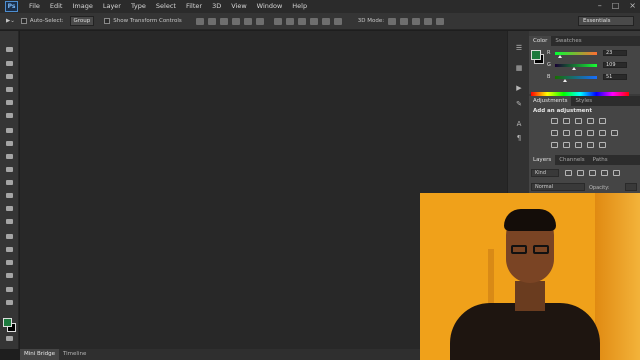 Image resolution: width=640 pixels, height=360 pixels. Describe the element at coordinates (614, 133) in the screenshot. I see `color-lookup-icon` at that location.